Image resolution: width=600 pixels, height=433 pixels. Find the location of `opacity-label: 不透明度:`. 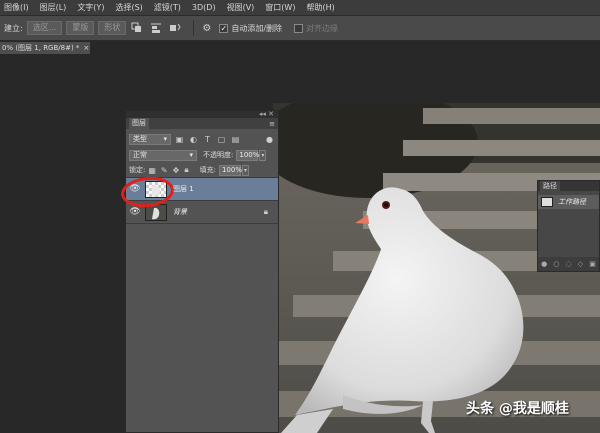

opacity-label: 不透明度: is located at coordinates (218, 155).